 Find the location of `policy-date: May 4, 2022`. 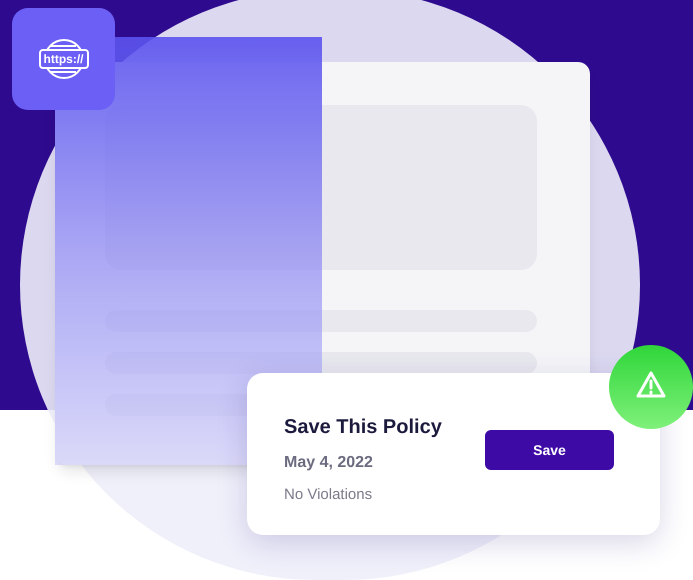

policy-date: May 4, 2022 is located at coordinates (329, 462).